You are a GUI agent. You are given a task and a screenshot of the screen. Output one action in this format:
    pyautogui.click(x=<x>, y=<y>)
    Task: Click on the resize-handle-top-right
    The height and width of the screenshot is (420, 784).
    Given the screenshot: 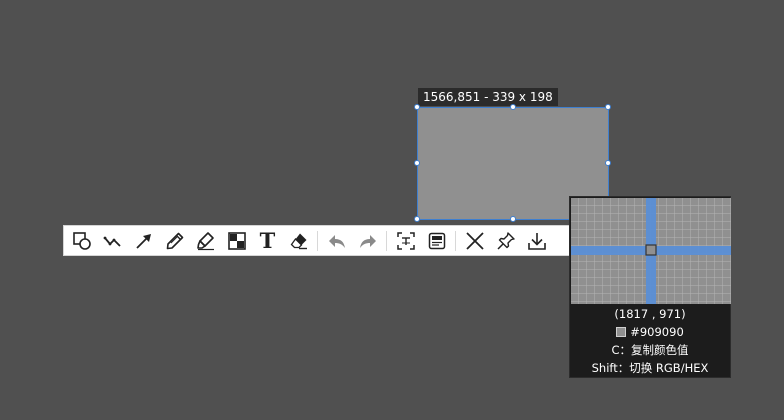 What is the action you would take?
    pyautogui.click(x=608, y=107)
    